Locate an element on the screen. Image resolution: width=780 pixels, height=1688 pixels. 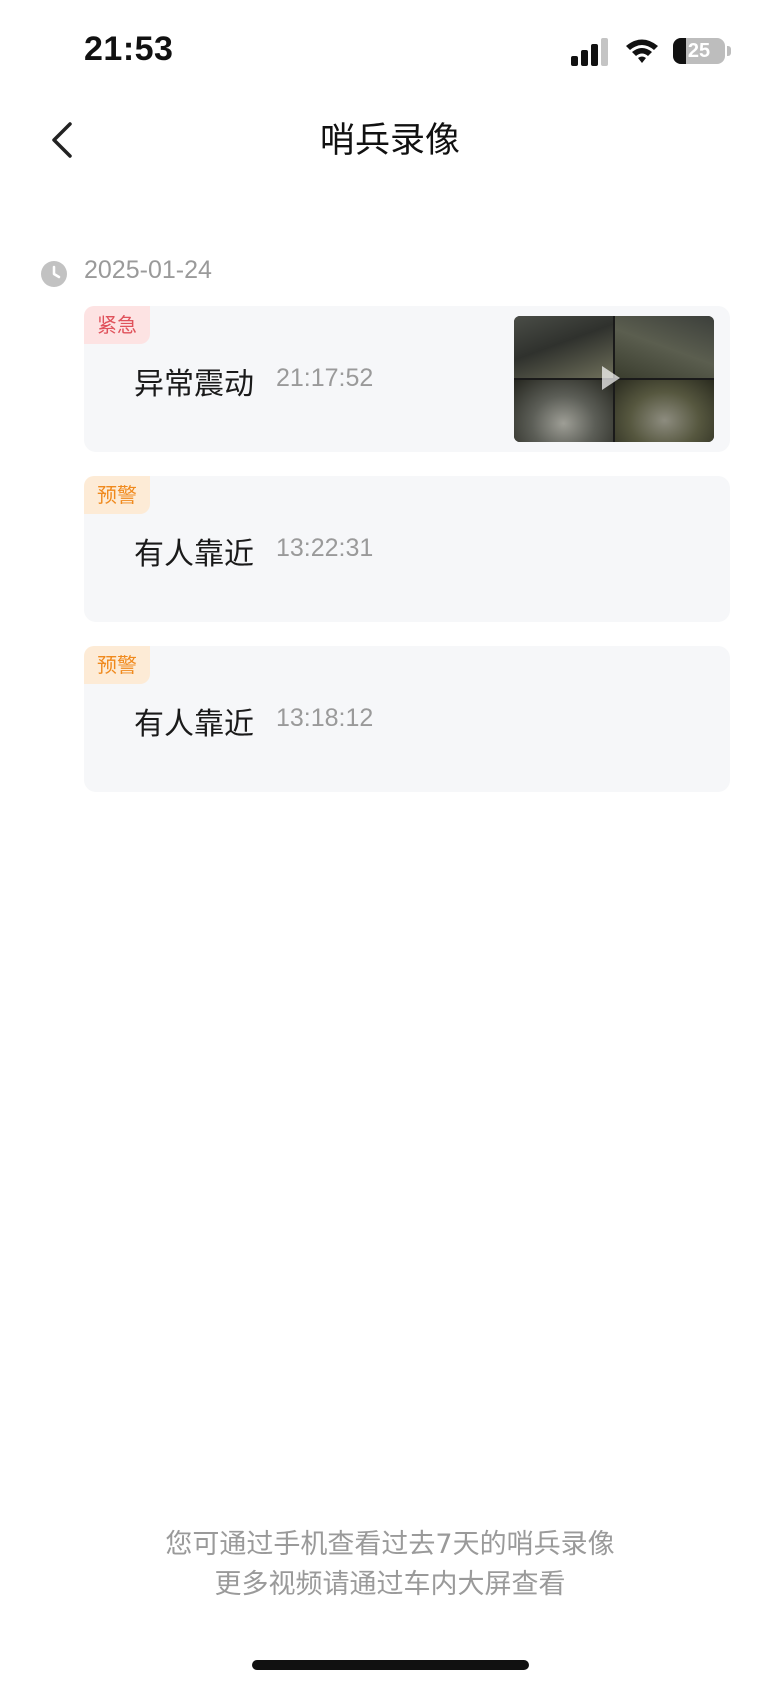
event-time: 13:22:31 is located at coordinates (325, 548).